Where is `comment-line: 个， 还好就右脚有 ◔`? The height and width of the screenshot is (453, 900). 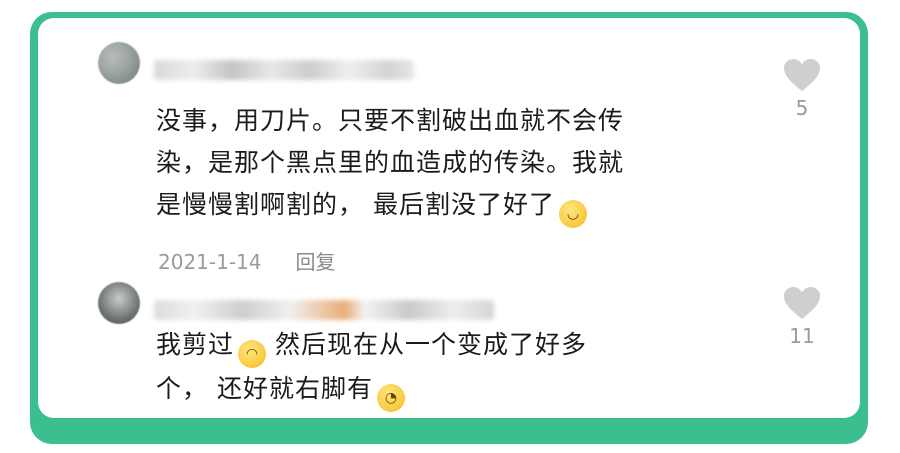
comment-line: 个， 还好就右脚有 ◔ is located at coordinates (456, 390).